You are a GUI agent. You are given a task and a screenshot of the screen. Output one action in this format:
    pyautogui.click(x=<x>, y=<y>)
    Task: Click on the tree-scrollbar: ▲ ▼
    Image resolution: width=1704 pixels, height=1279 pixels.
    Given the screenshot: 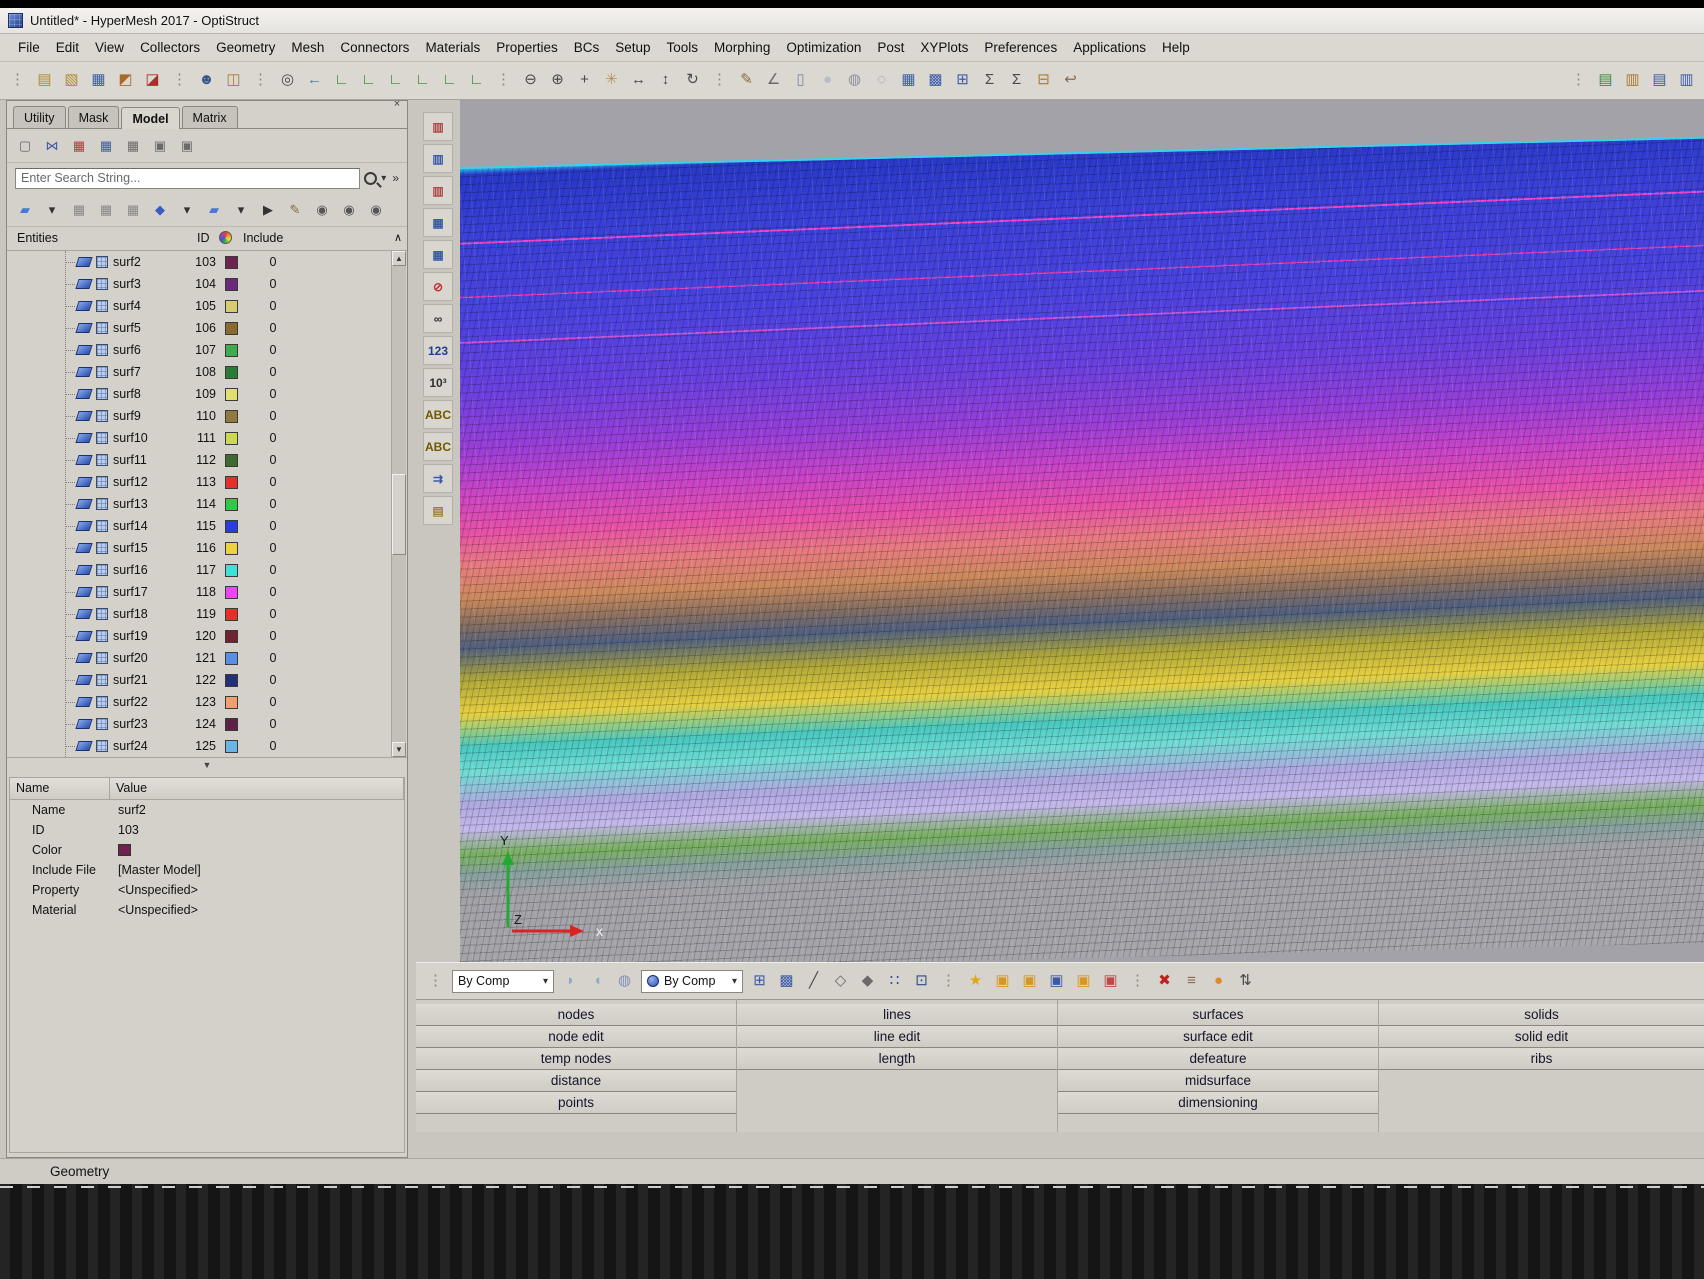 What is the action you would take?
    pyautogui.click(x=398, y=504)
    